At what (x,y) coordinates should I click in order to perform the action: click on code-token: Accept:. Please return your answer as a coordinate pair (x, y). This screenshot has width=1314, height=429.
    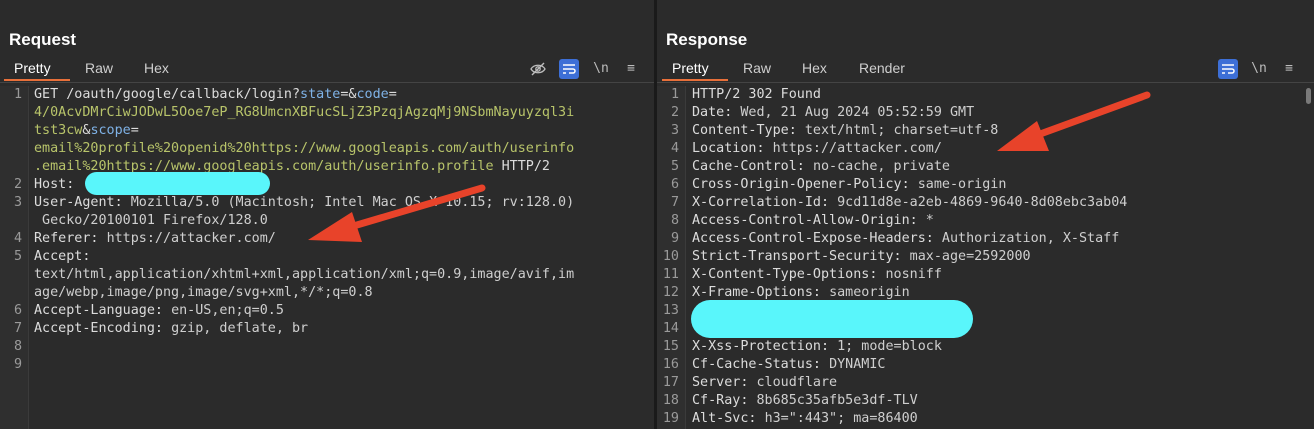
    Looking at the image, I should click on (62, 256).